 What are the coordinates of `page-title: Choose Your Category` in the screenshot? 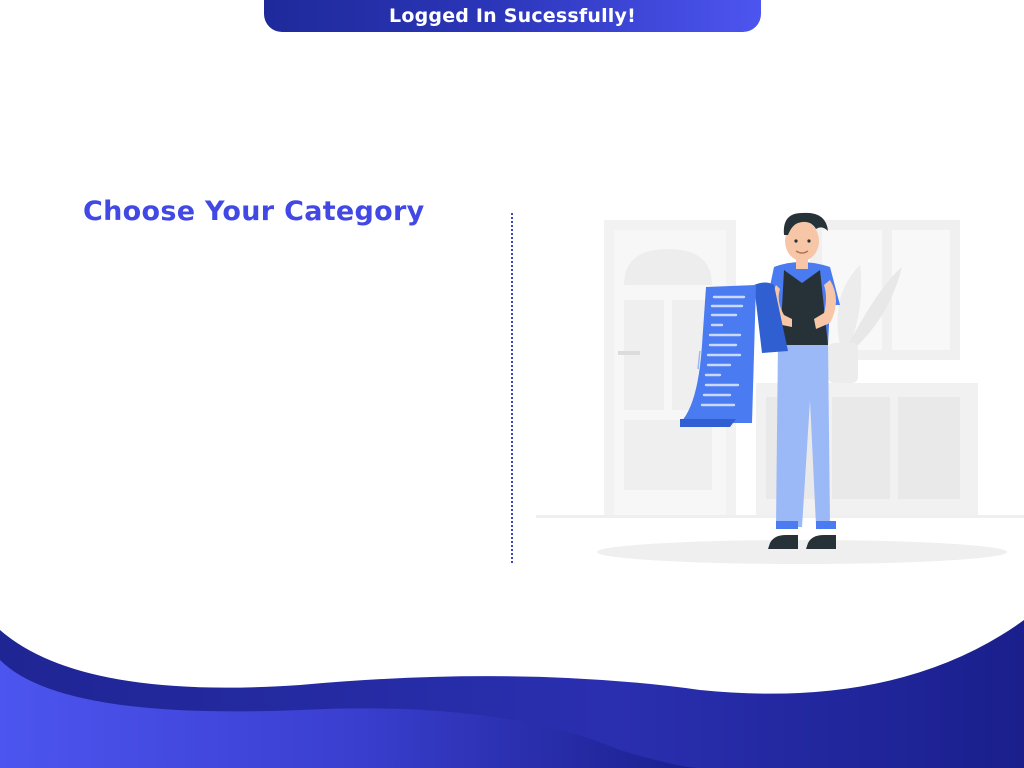 It's located at (254, 211).